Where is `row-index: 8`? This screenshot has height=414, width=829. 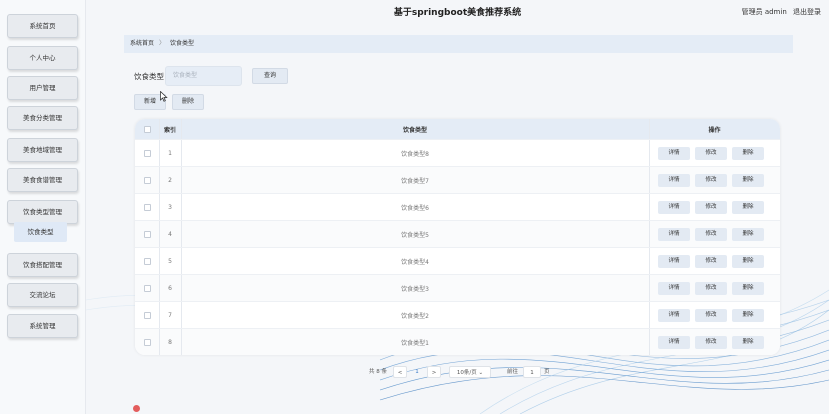
row-index: 8 is located at coordinates (170, 342).